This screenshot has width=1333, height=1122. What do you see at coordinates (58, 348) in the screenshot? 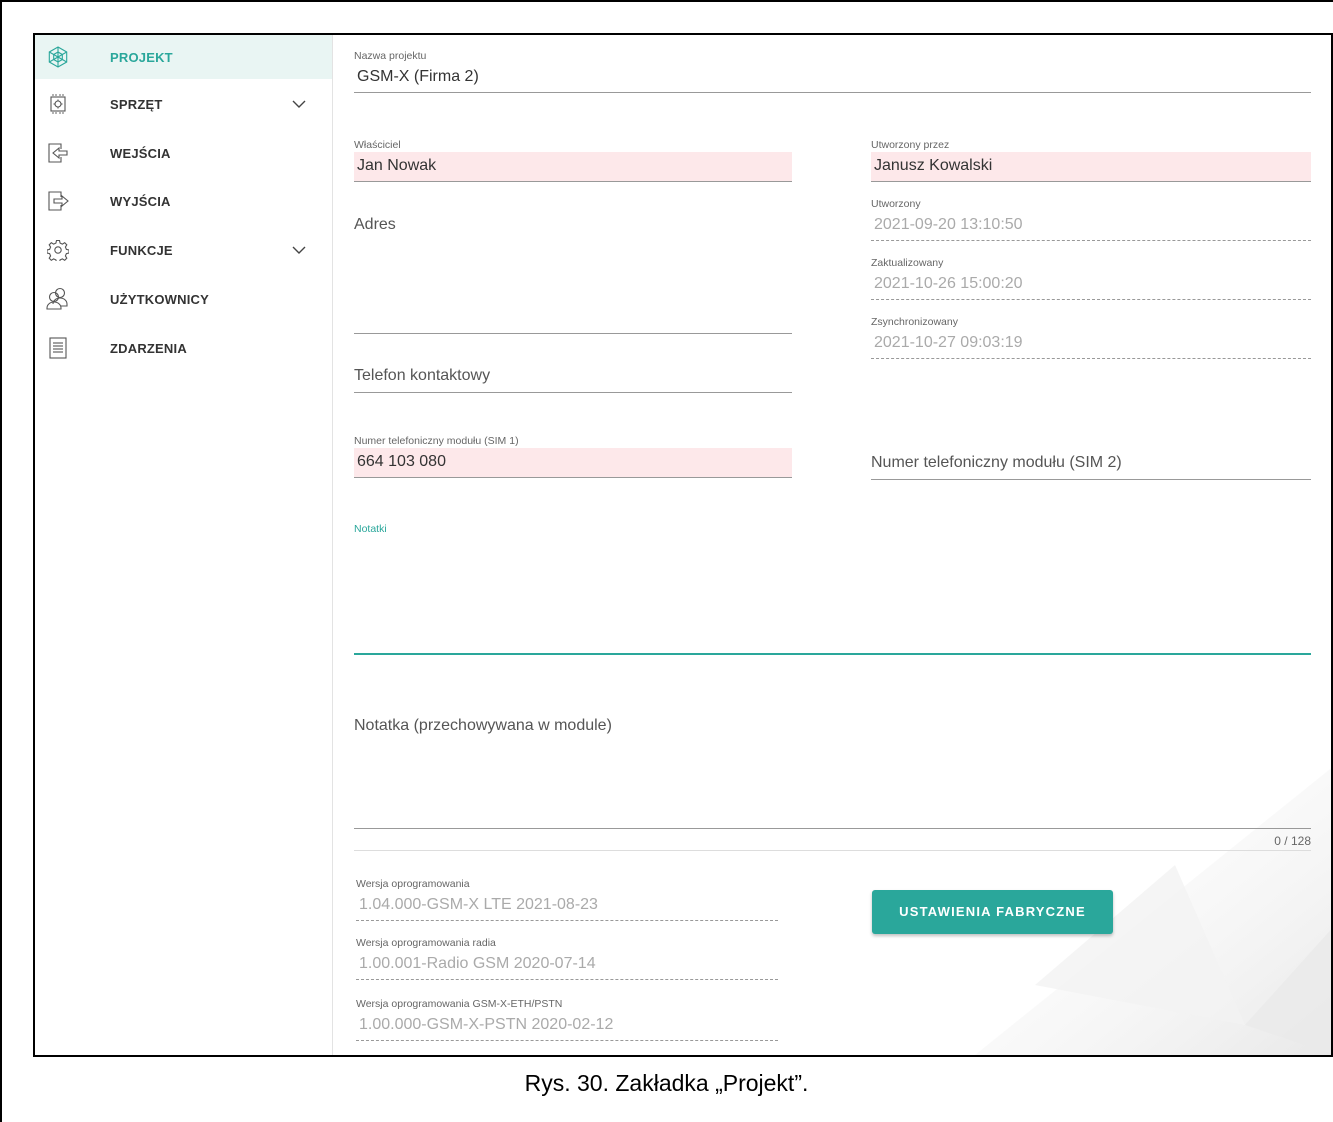
I see `events-icon` at bounding box center [58, 348].